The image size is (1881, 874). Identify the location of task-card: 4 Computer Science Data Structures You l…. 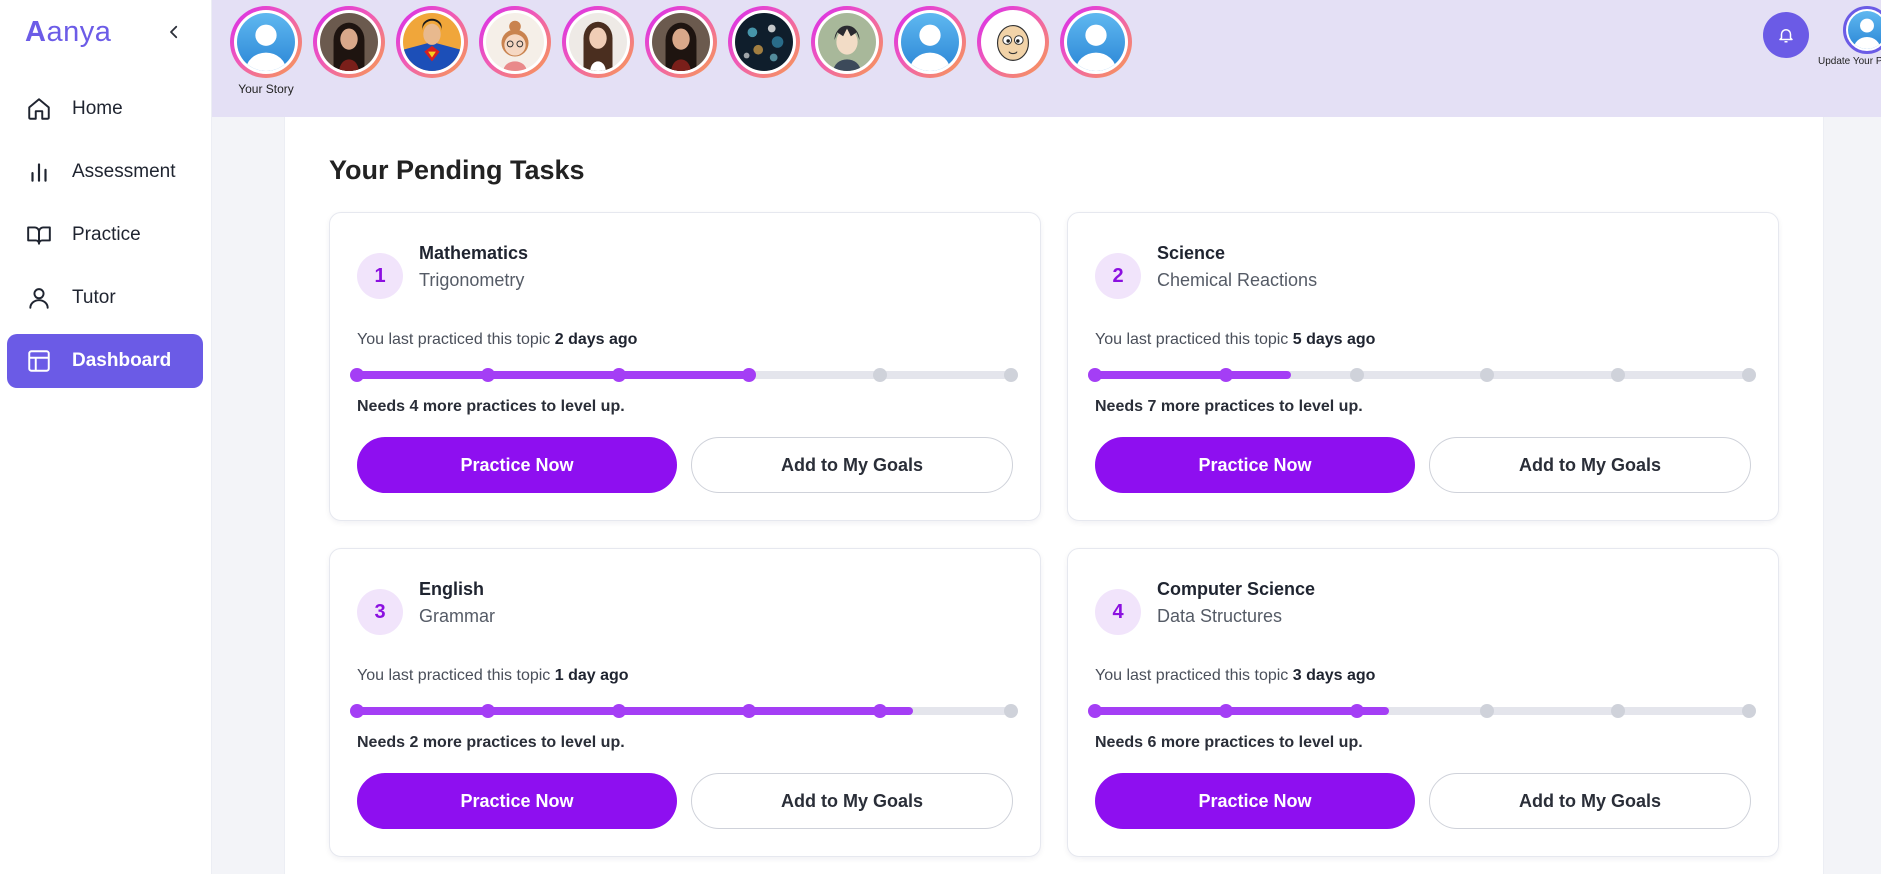
(1423, 702).